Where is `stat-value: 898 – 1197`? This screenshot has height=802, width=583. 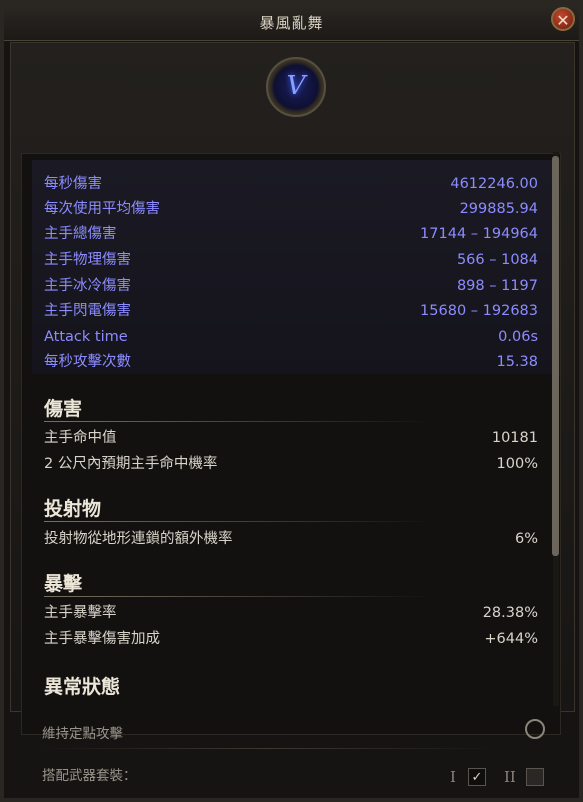
stat-value: 898 – 1197 is located at coordinates (497, 286).